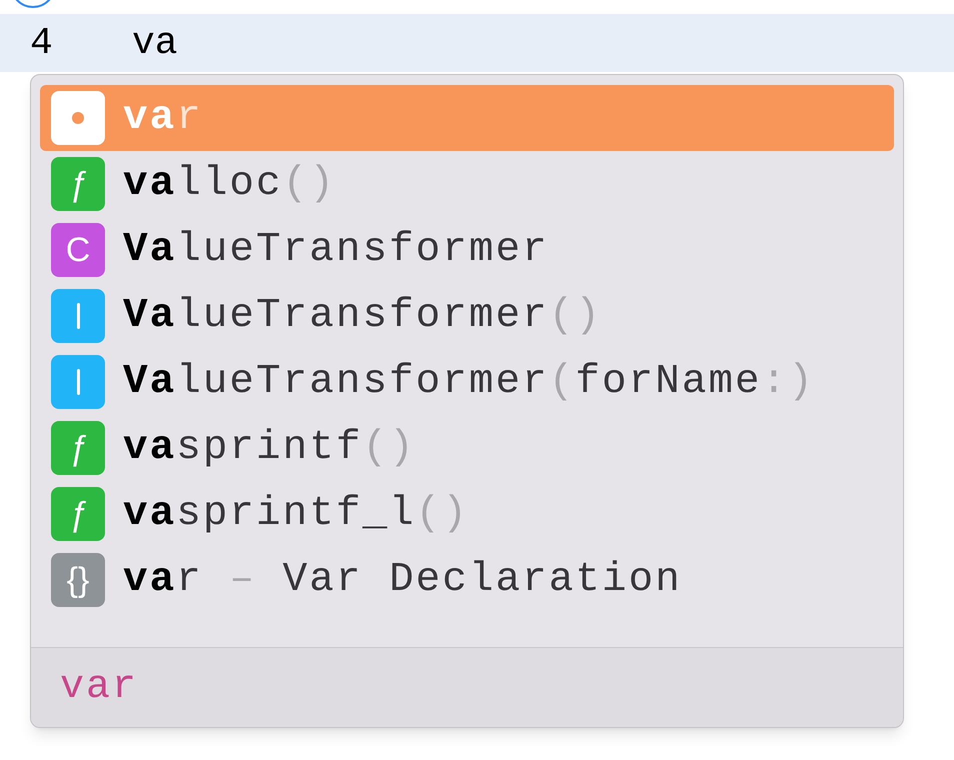 The width and height of the screenshot is (954, 760). I want to click on completion-text: var, so click(163, 118).